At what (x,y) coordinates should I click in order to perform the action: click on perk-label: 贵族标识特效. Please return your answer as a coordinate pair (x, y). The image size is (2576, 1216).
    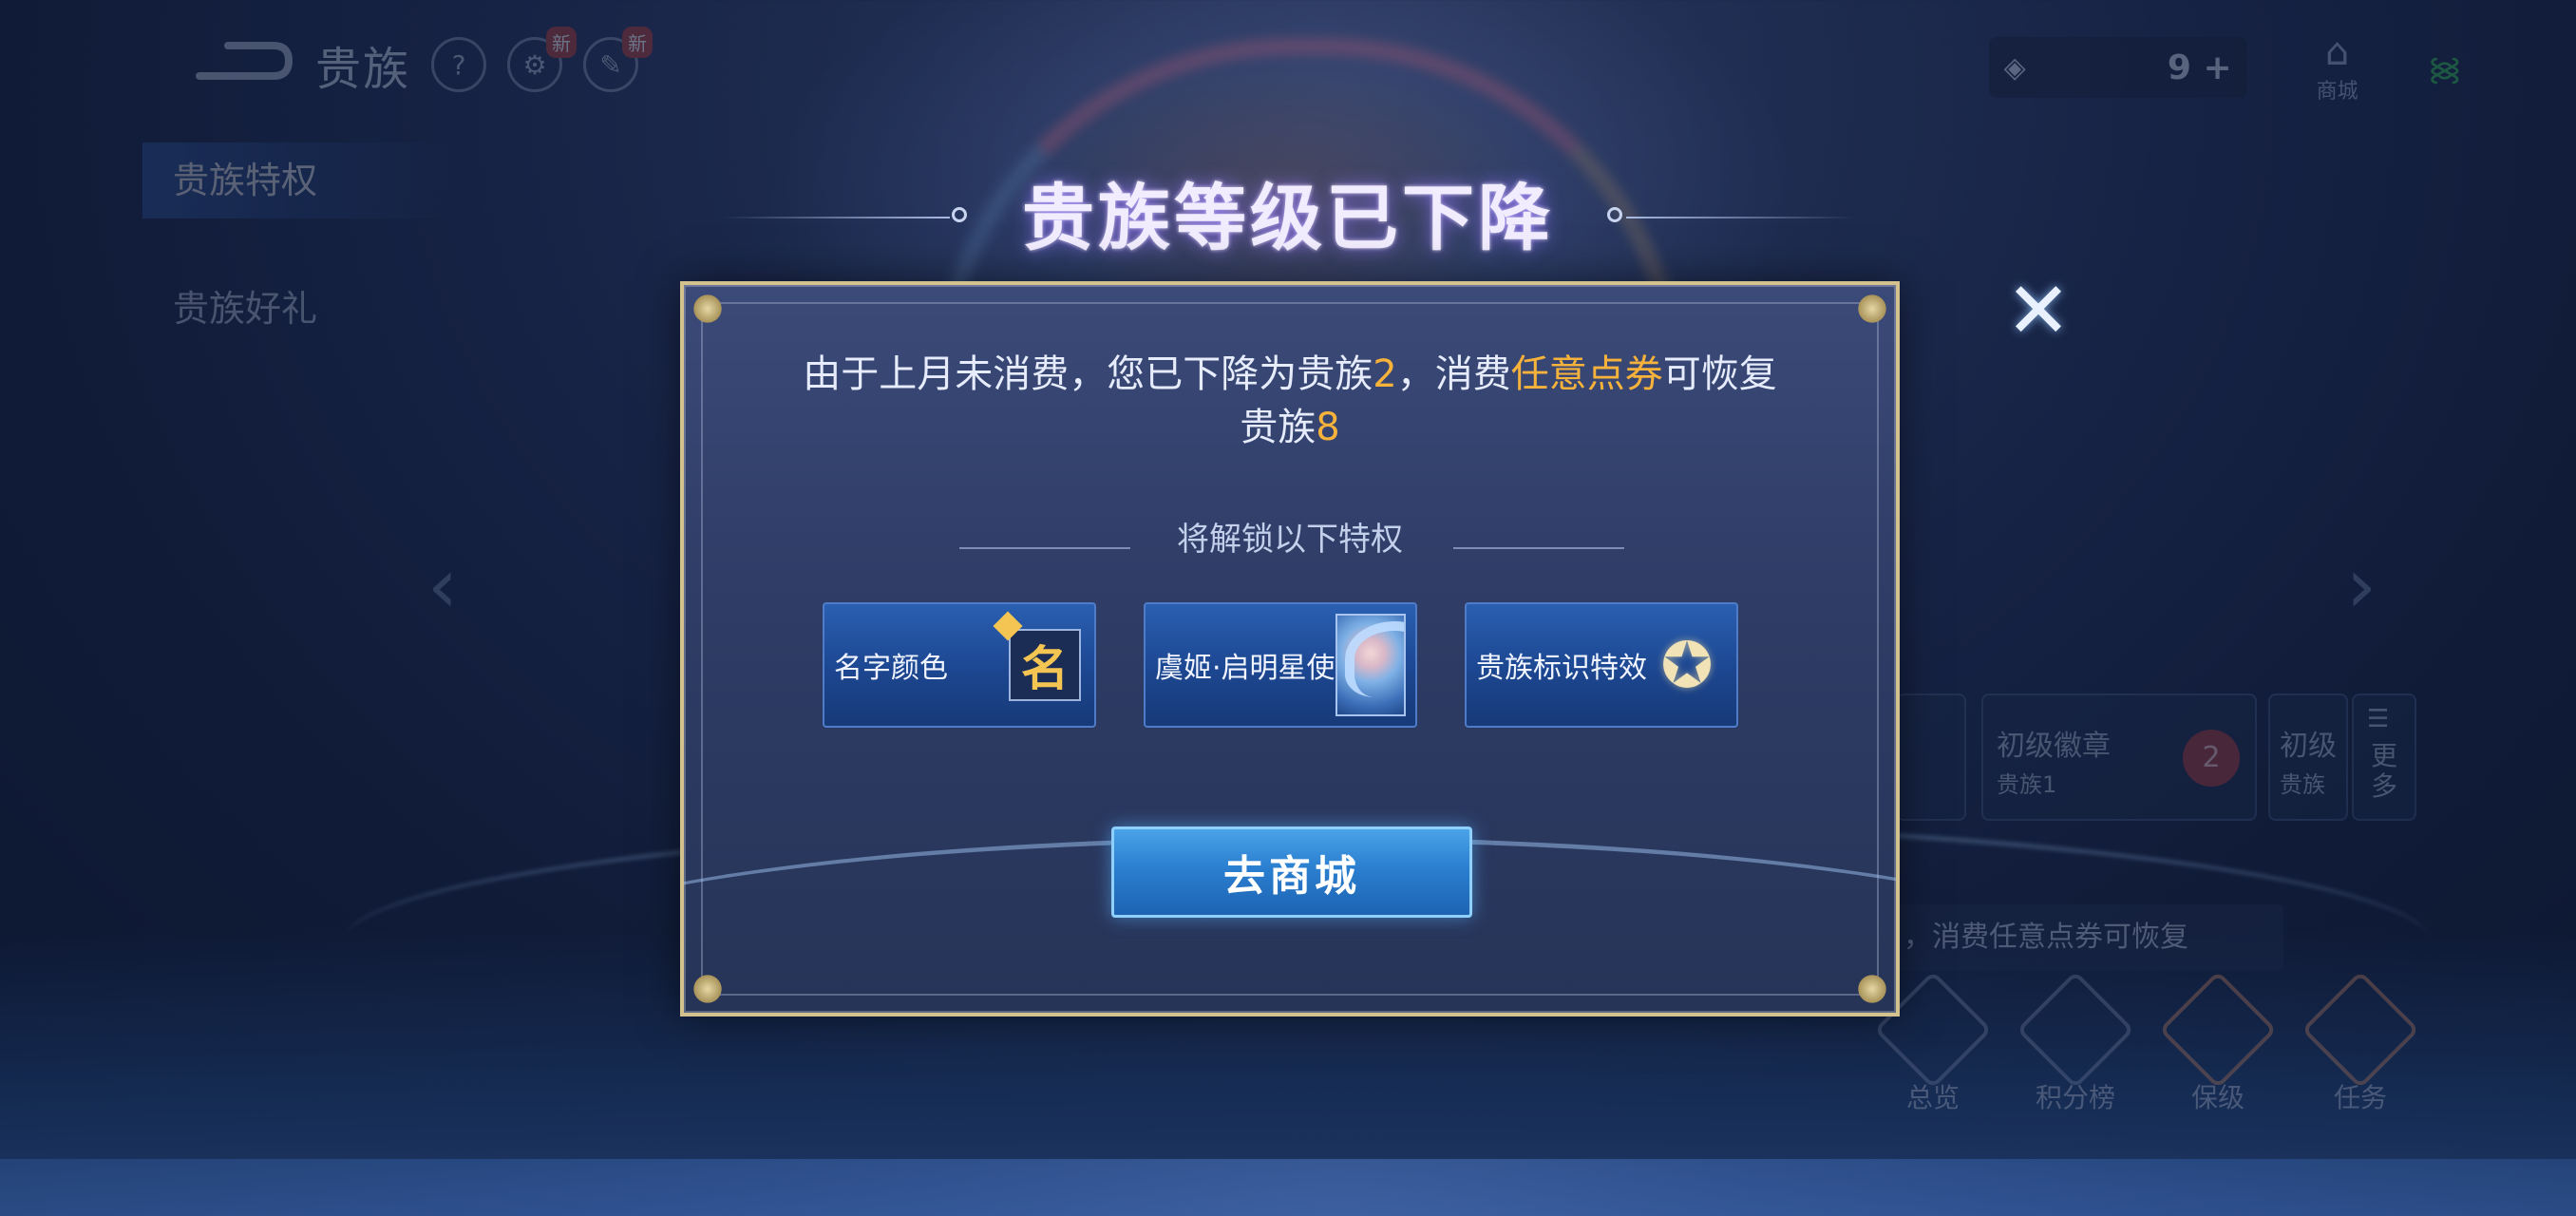
    Looking at the image, I should click on (1561, 668).